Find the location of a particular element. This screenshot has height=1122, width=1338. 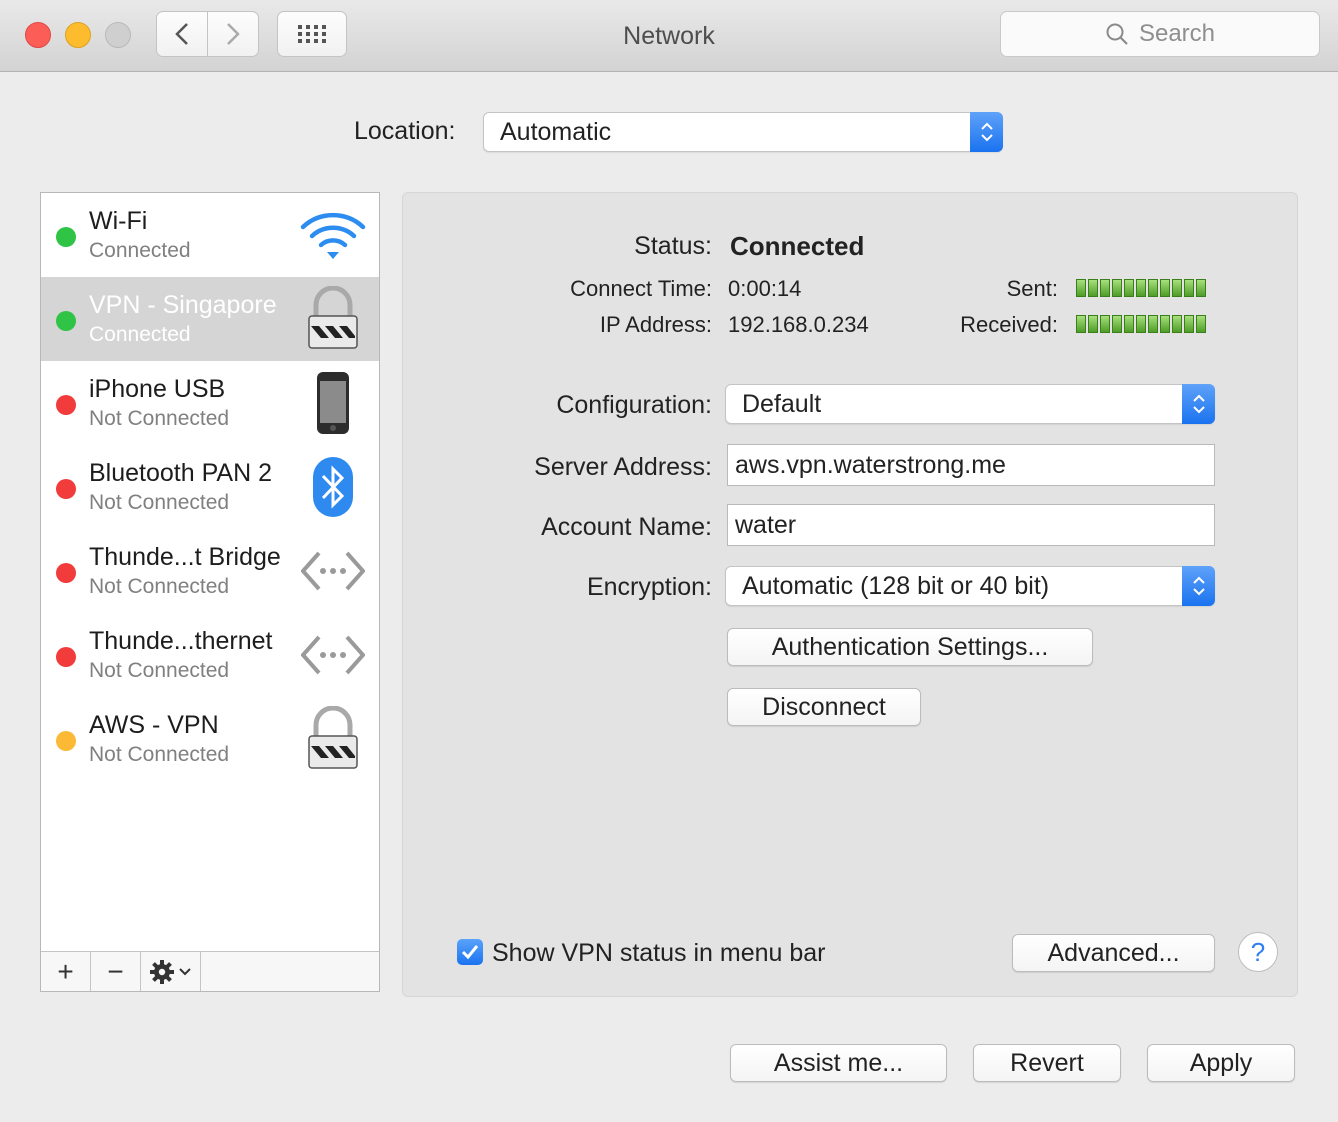

show-vpn-status-checkbox is located at coordinates (470, 952).